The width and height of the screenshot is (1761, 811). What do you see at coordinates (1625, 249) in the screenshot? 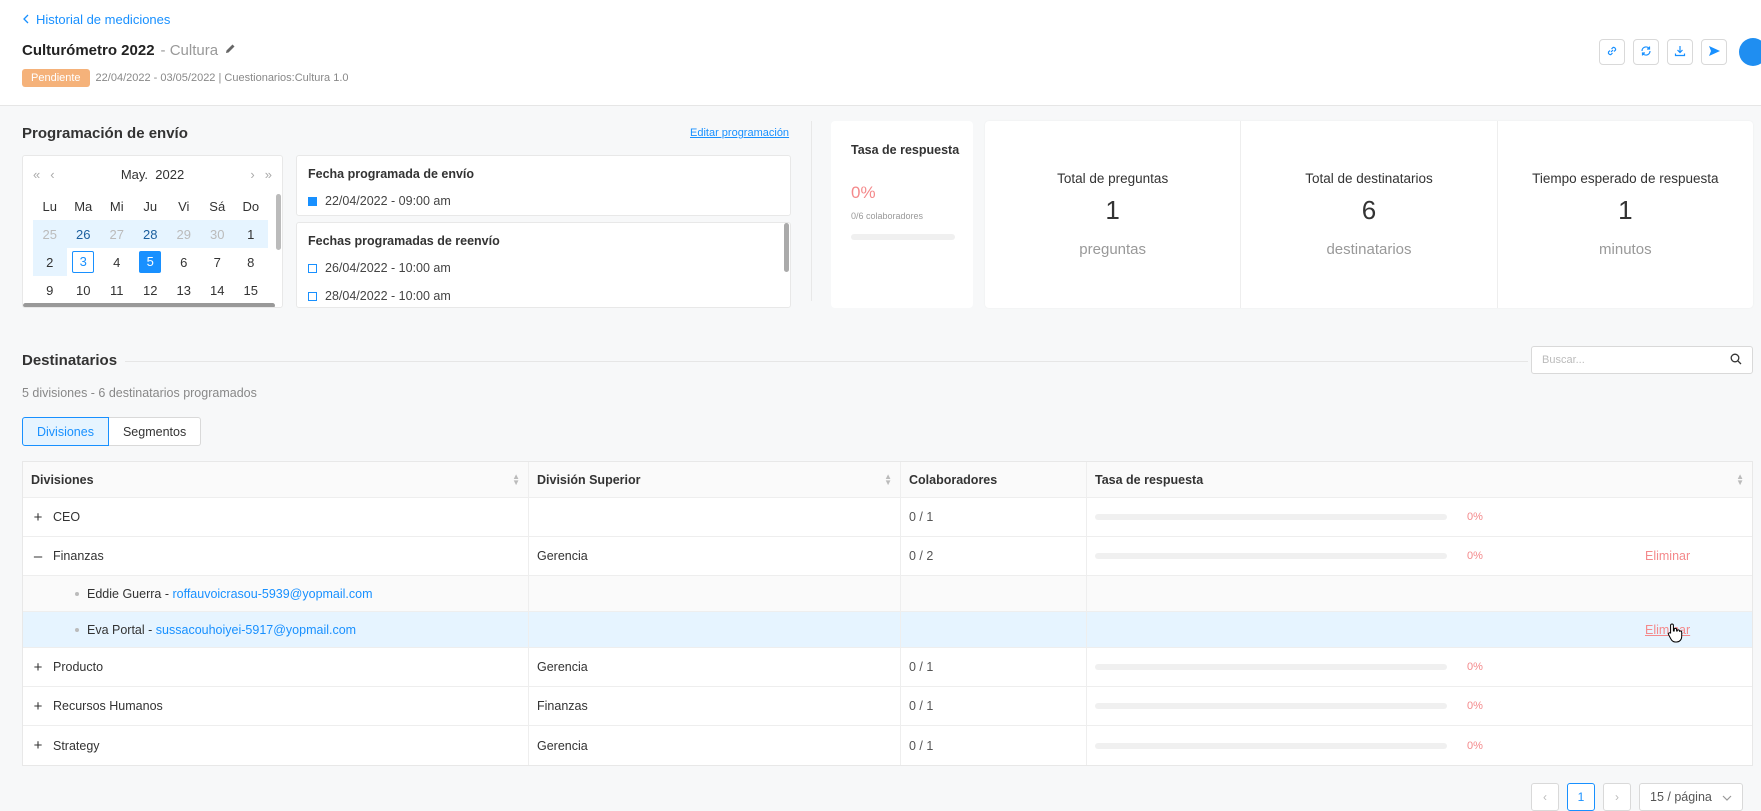
I see `stat-unit: minutos` at bounding box center [1625, 249].